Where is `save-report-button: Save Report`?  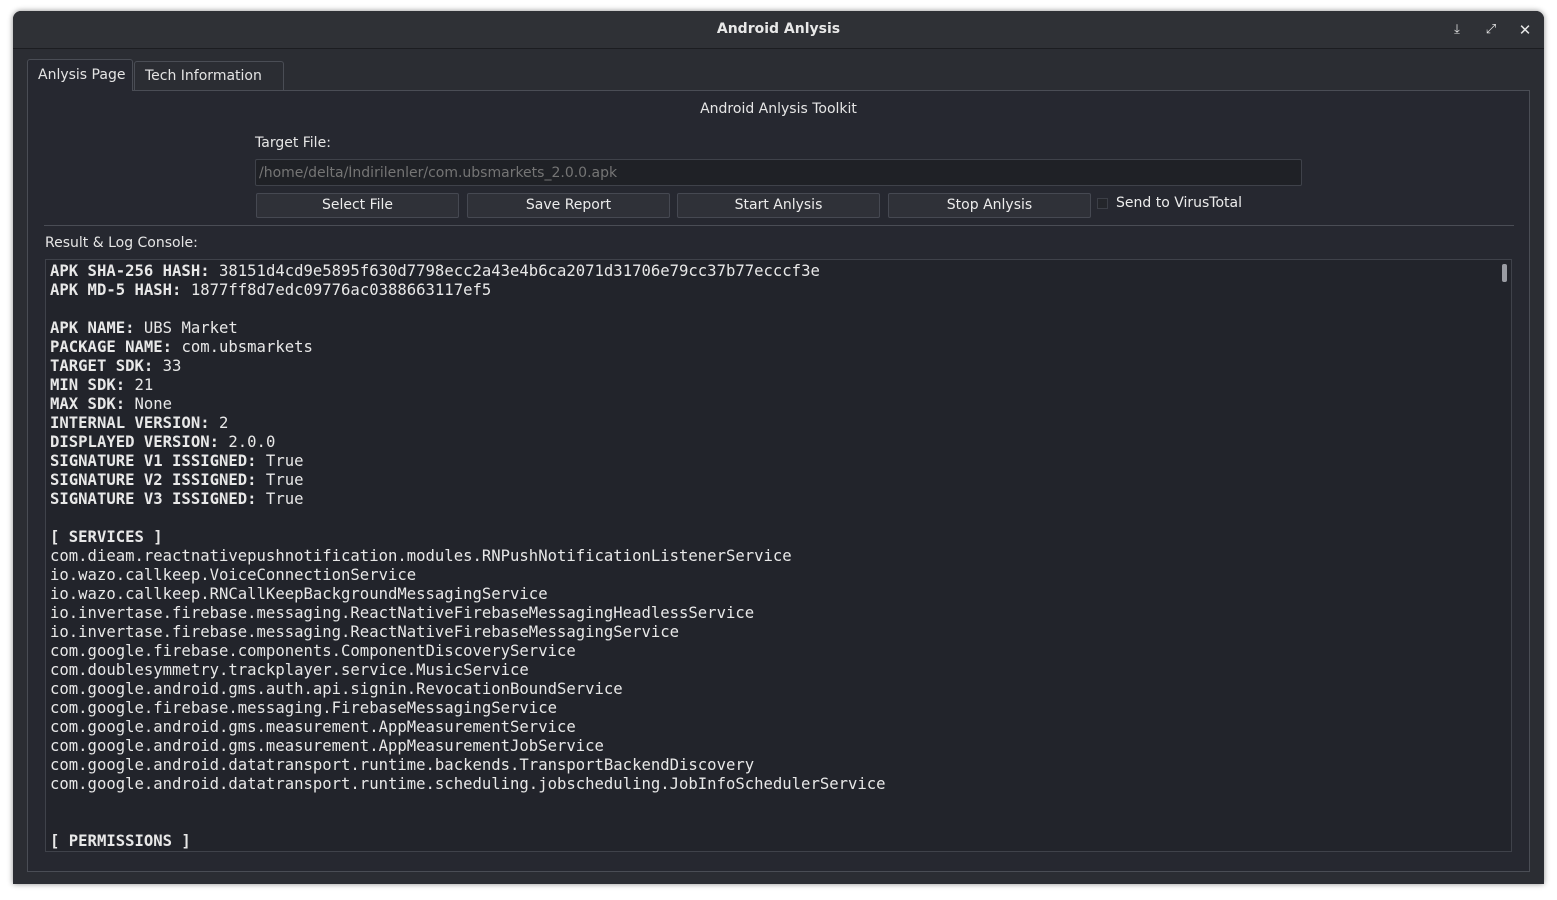 save-report-button: Save Report is located at coordinates (568, 205).